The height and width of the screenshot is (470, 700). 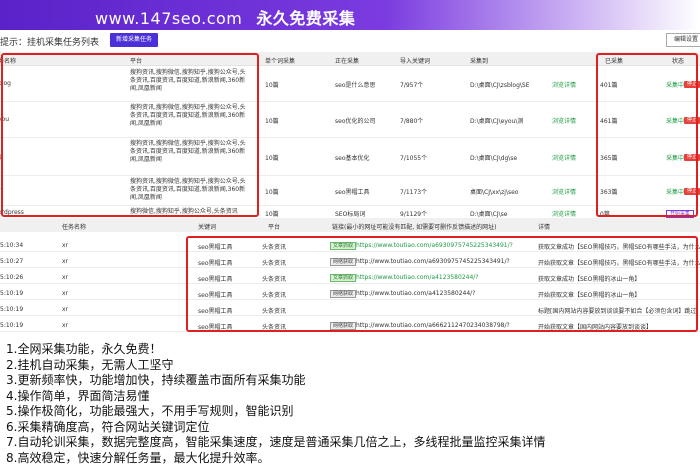 What do you see at coordinates (12, 277) in the screenshot?
I see `log-time: 5:10:26` at bounding box center [12, 277].